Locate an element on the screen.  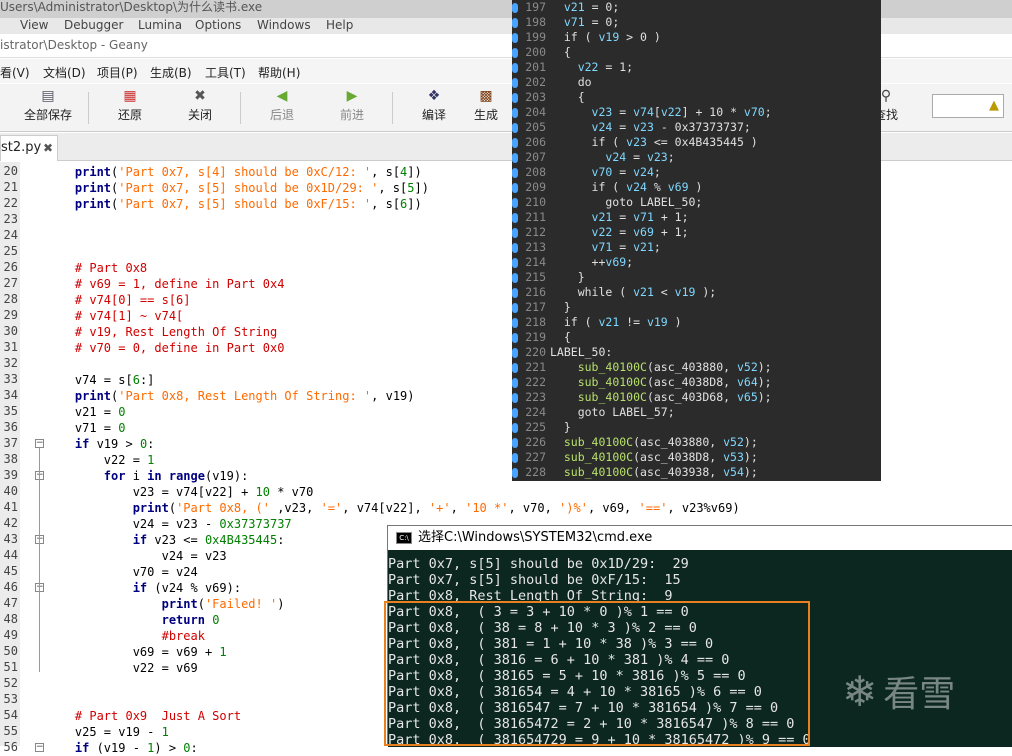
build-button: ▩ 生成 is located at coordinates (486, 104).